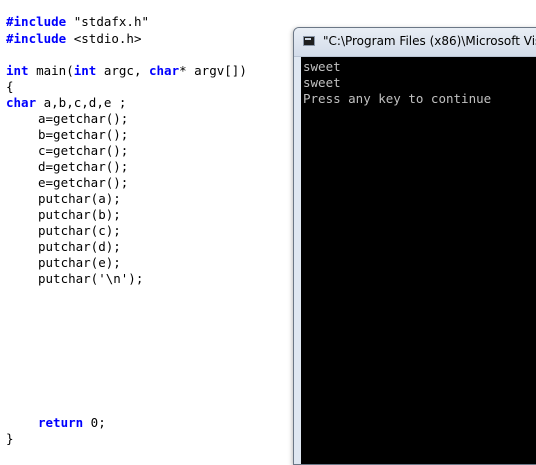 This screenshot has height=465, width=536. Describe the element at coordinates (51, 70) in the screenshot. I see `code-text: main(` at that location.